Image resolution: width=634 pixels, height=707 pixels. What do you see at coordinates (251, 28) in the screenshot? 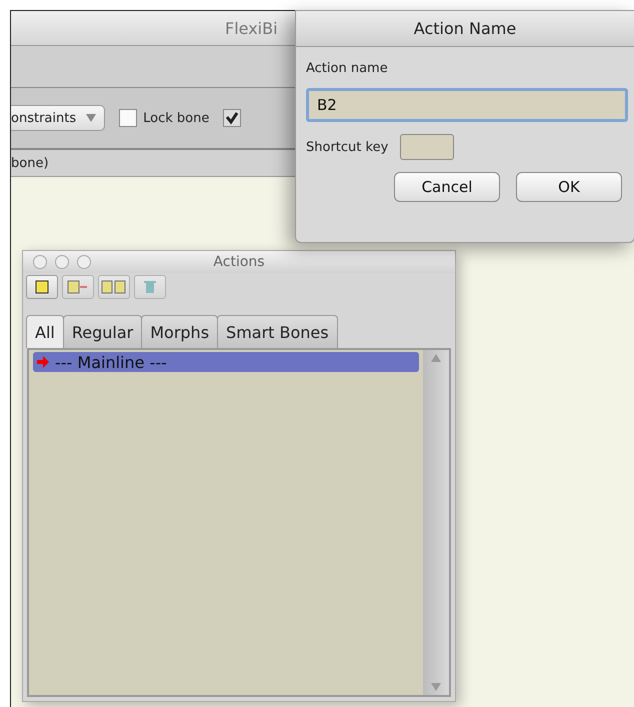
I see `window-title: FlexiBi` at bounding box center [251, 28].